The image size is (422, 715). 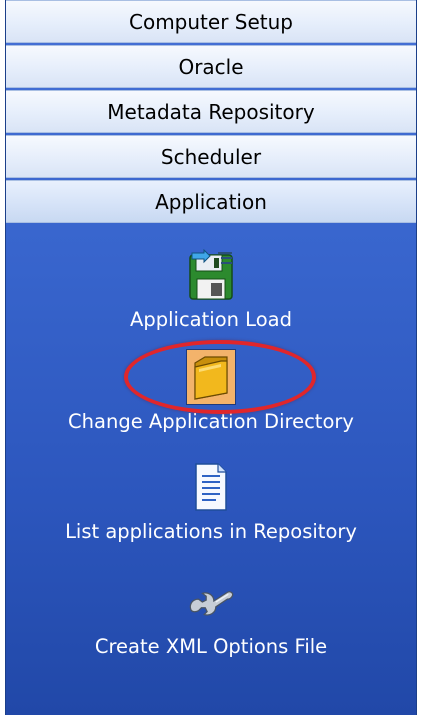 I want to click on change-application-directory-item: Change Application Directory, so click(x=211, y=391).